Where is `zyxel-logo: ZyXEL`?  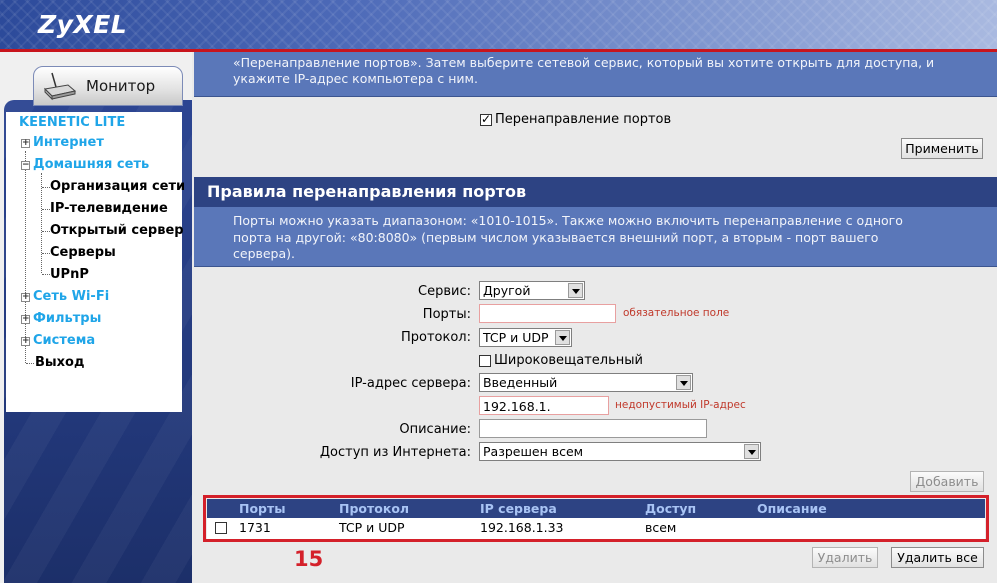 zyxel-logo: ZyXEL is located at coordinates (83, 24).